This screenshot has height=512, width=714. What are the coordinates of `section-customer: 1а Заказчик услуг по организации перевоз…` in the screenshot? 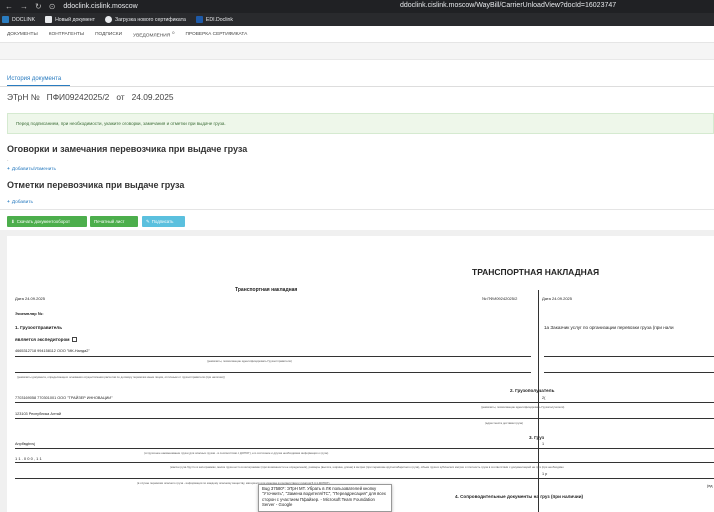 It's located at (609, 327).